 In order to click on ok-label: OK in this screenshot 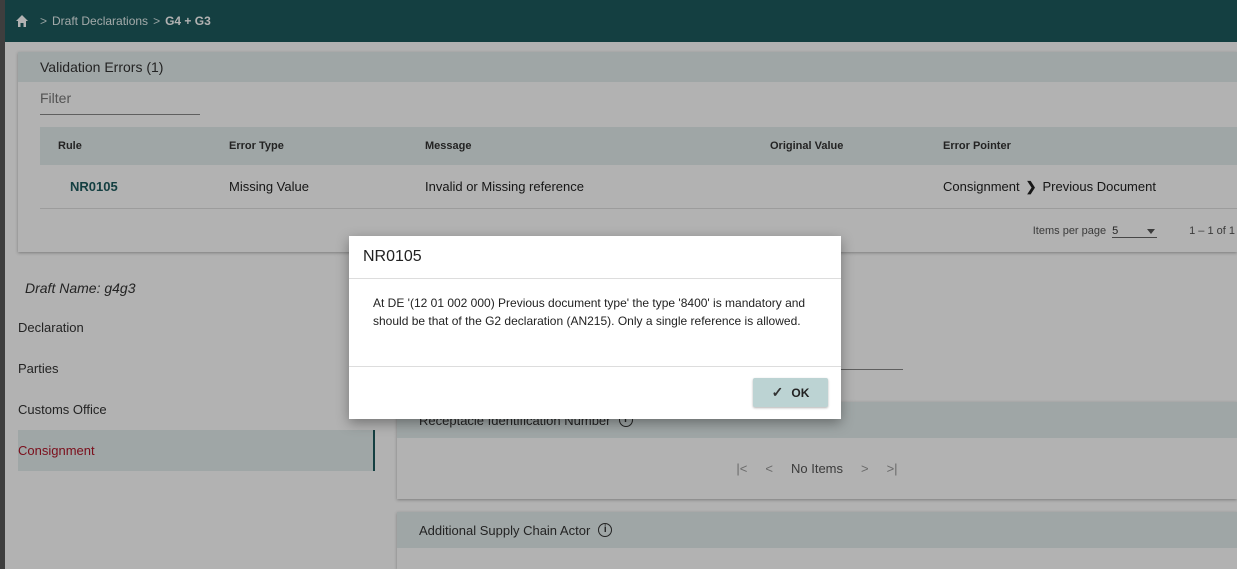, I will do `click(800, 392)`.